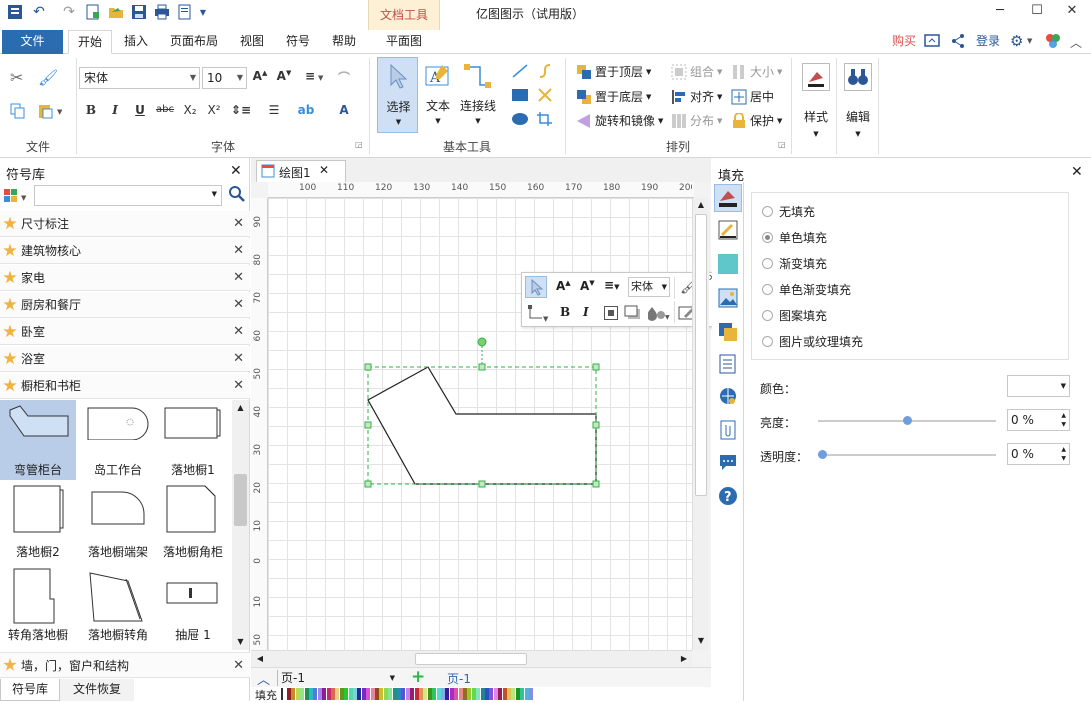 The width and height of the screenshot is (1091, 703). I want to click on curve-tool-icon, so click(545, 71).